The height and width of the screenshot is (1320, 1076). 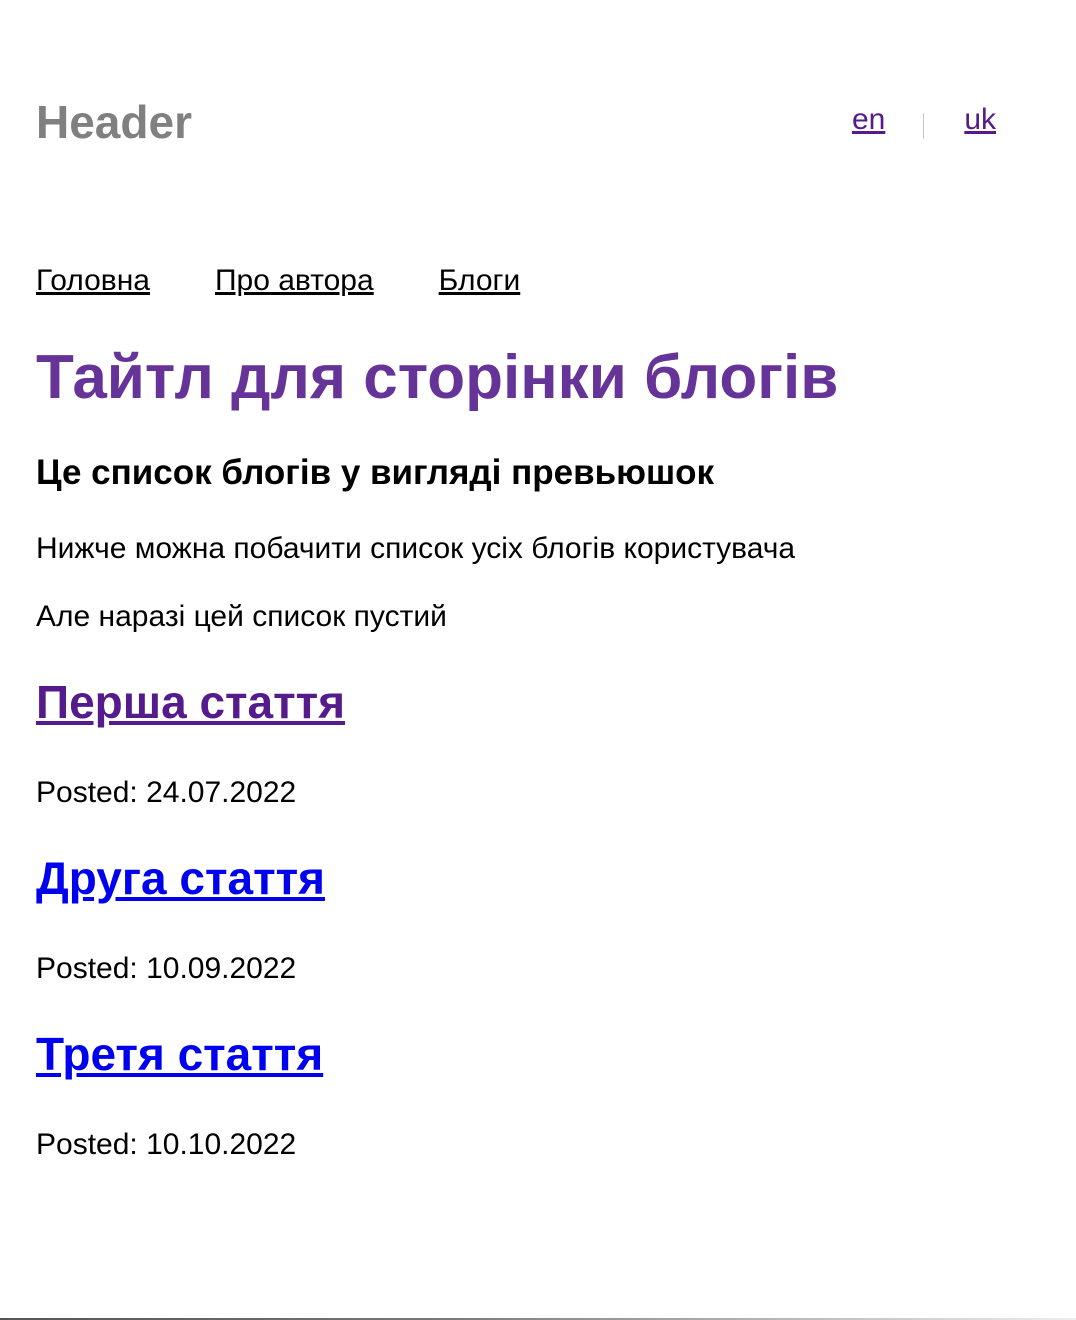 What do you see at coordinates (114, 122) in the screenshot?
I see `header-brand: Header` at bounding box center [114, 122].